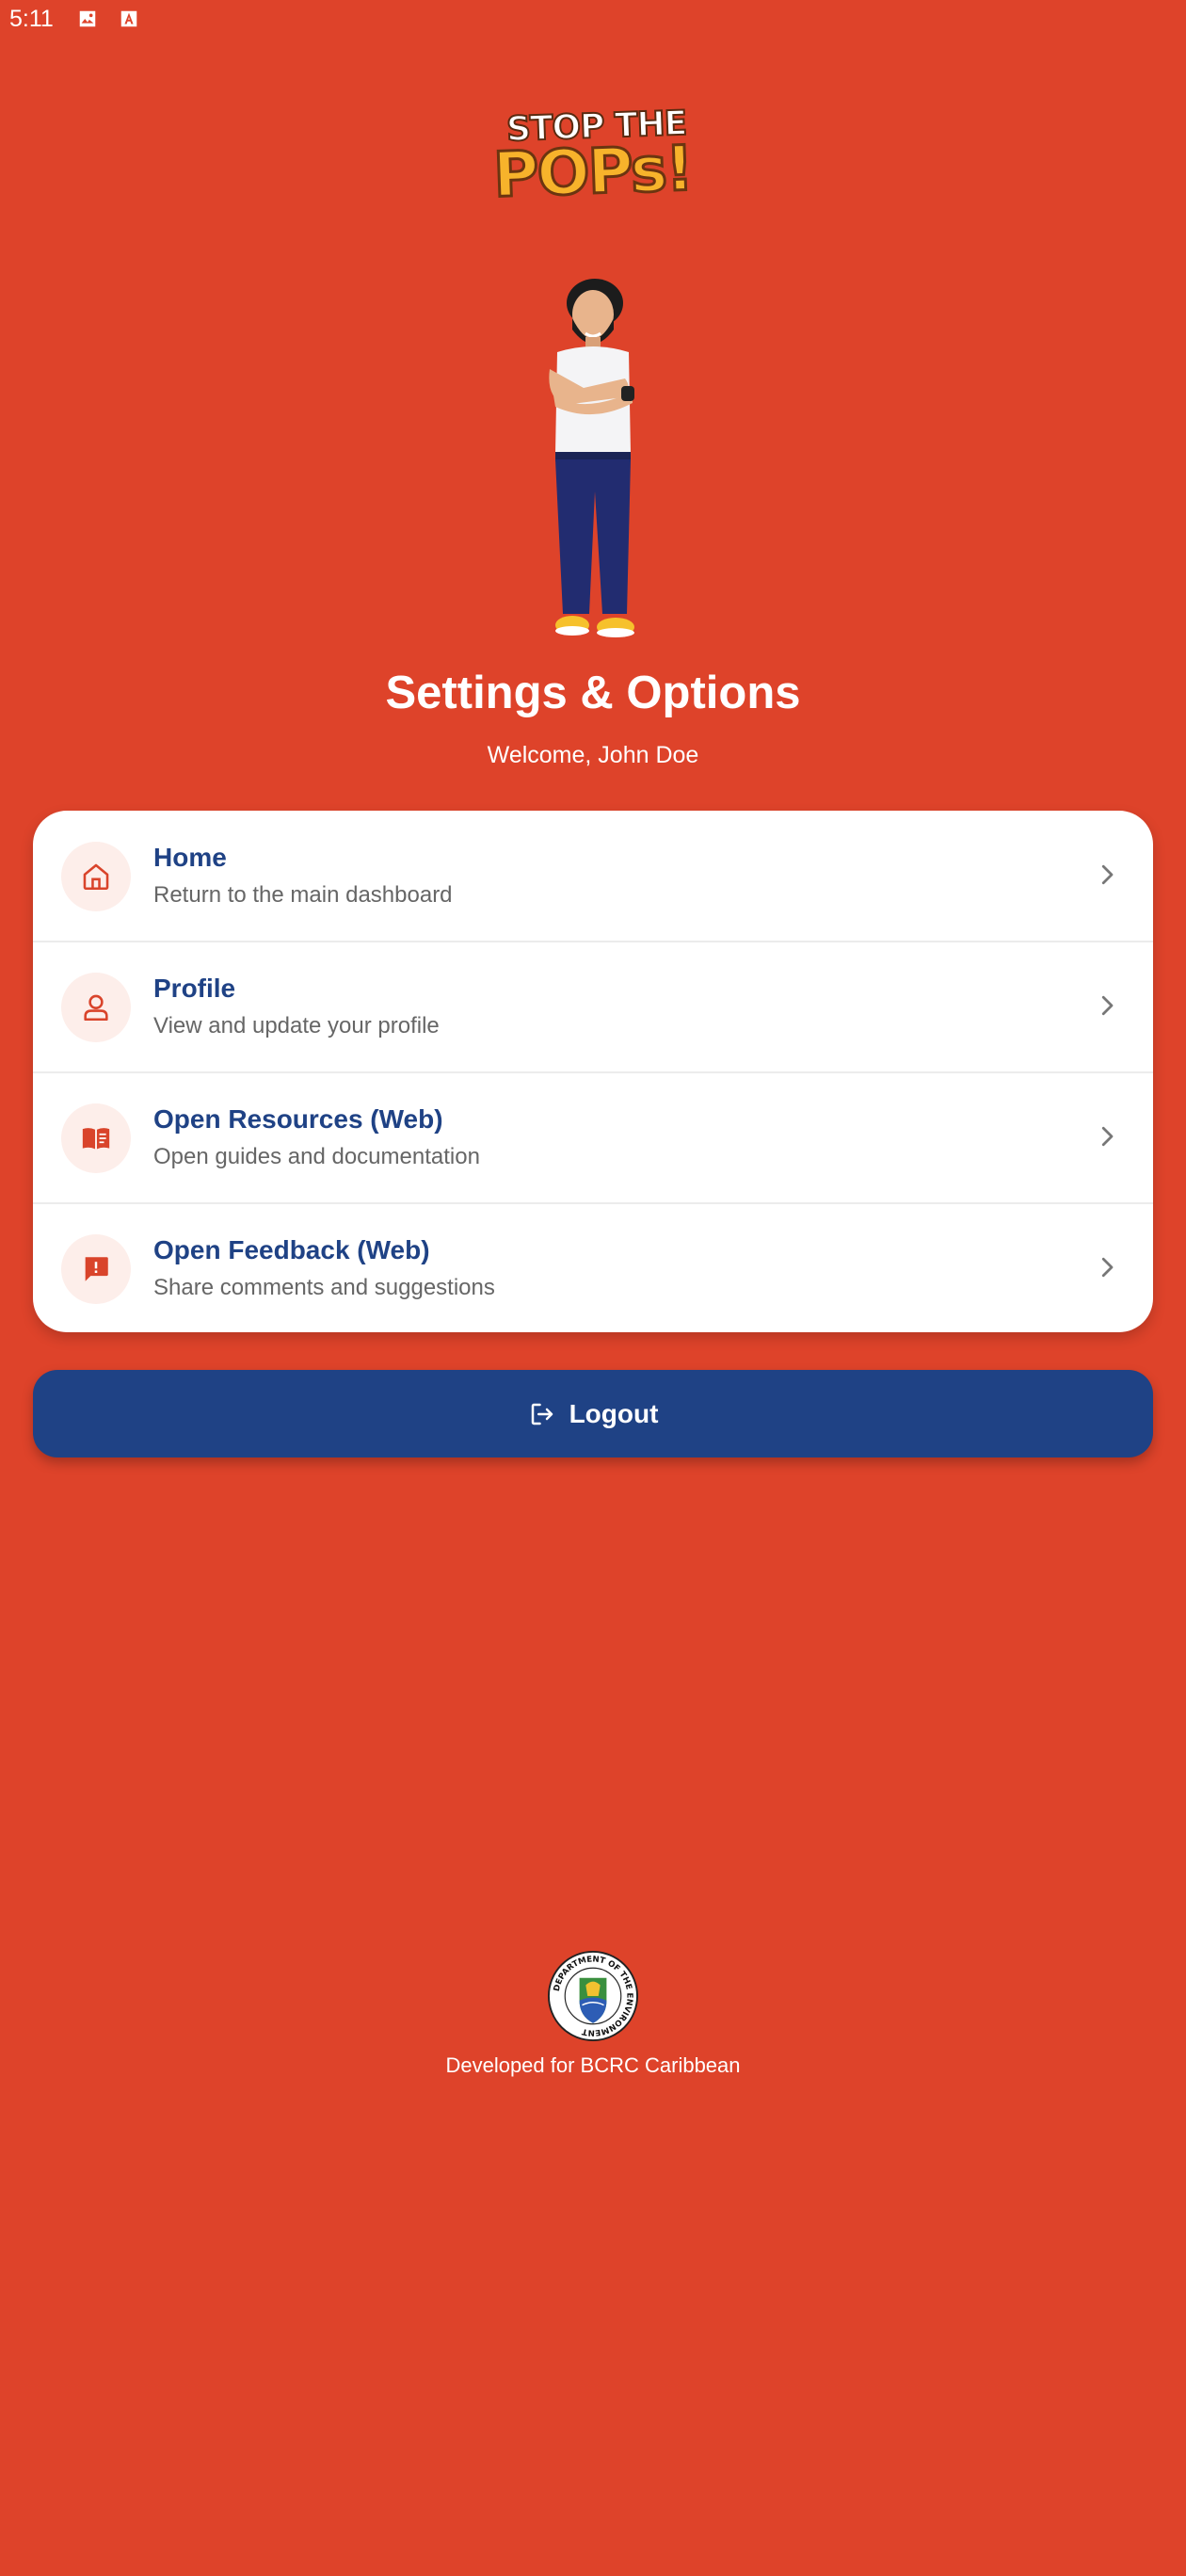 The height and width of the screenshot is (2576, 1186). I want to click on image-icon, so click(87, 18).